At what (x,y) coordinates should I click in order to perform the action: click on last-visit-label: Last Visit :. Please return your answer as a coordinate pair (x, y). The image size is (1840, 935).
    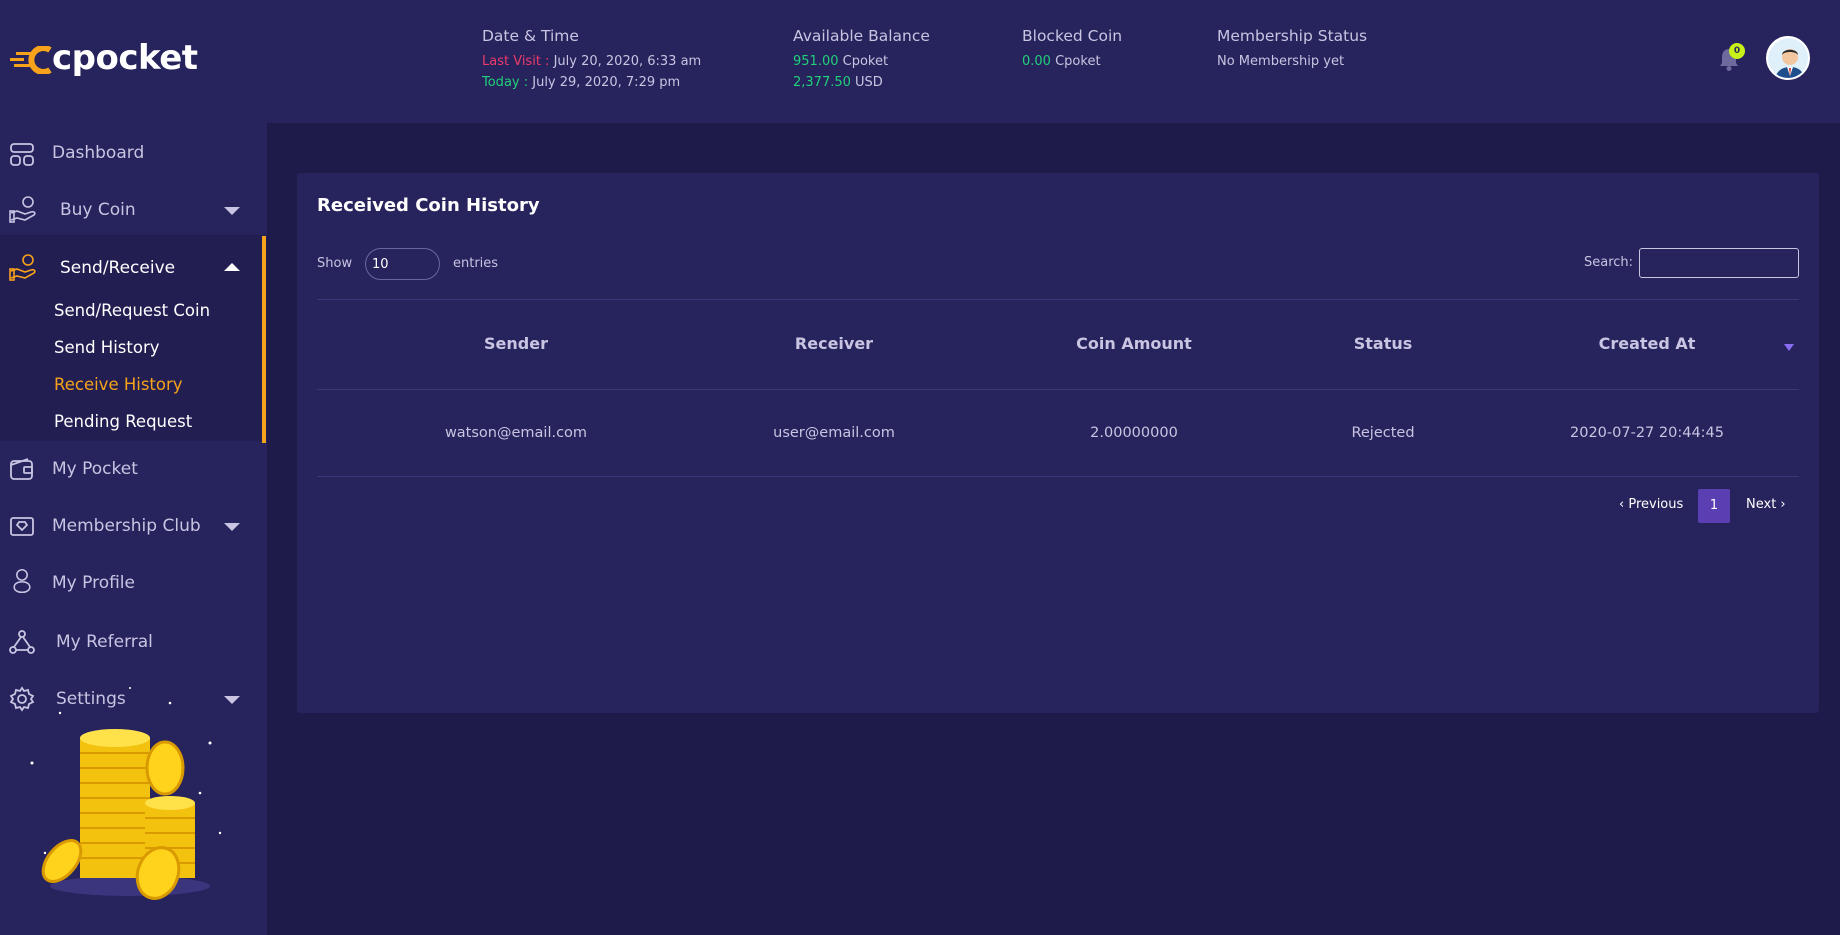
    Looking at the image, I should click on (516, 61).